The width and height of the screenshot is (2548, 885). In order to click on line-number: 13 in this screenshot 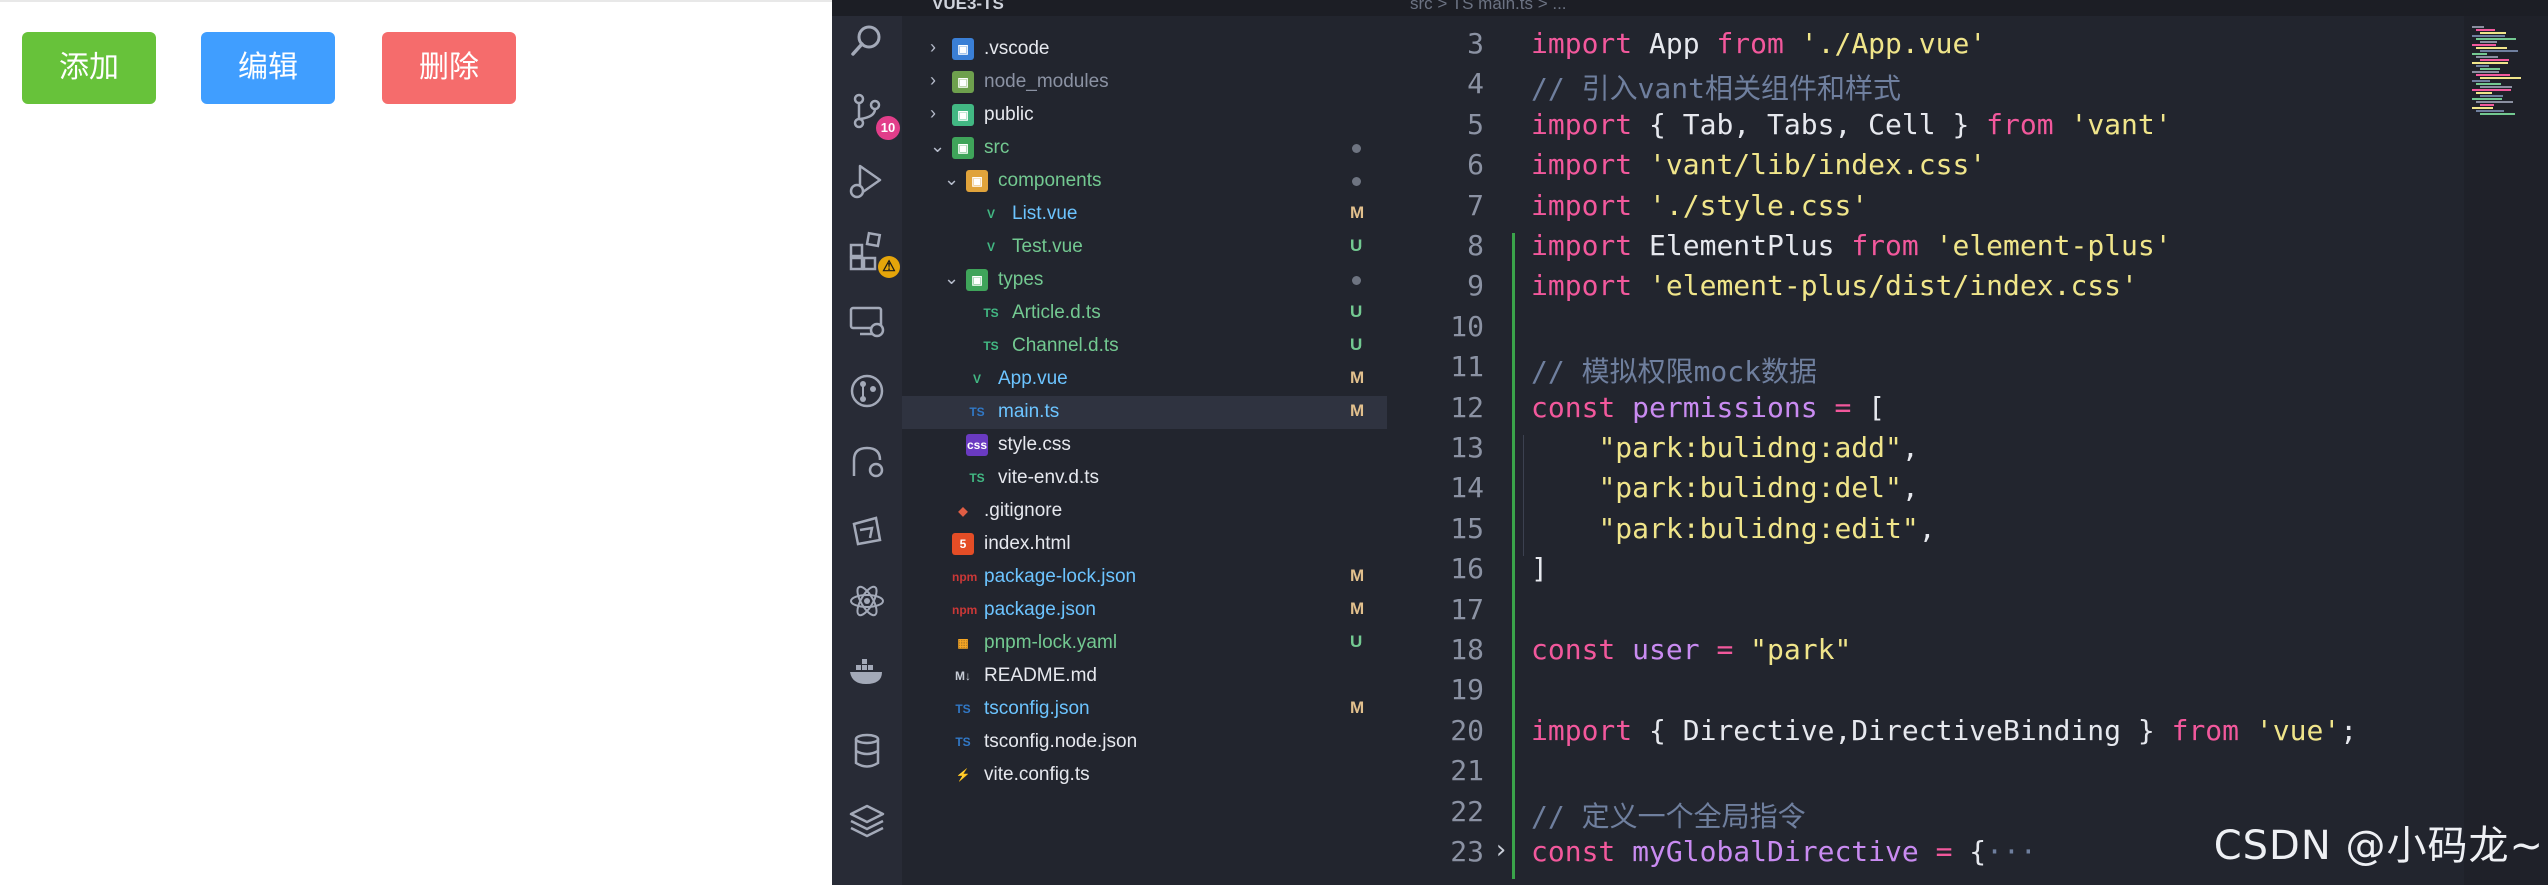, I will do `click(1435, 447)`.